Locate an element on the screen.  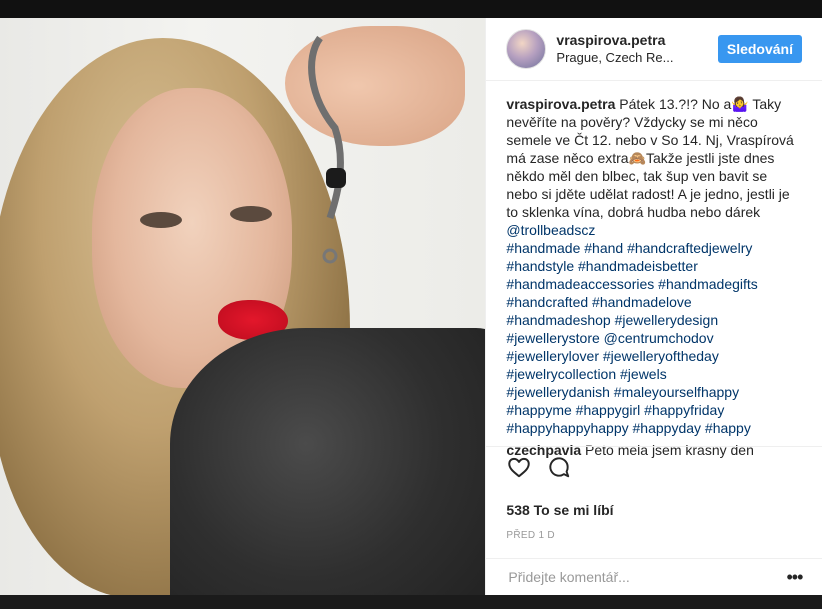
comment-box: ••• is located at coordinates (654, 576).